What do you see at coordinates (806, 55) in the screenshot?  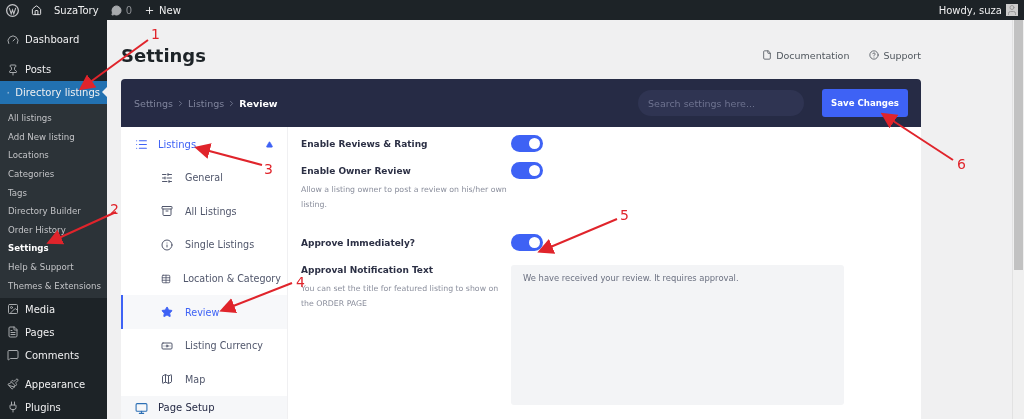 I see `help-link: Documentation` at bounding box center [806, 55].